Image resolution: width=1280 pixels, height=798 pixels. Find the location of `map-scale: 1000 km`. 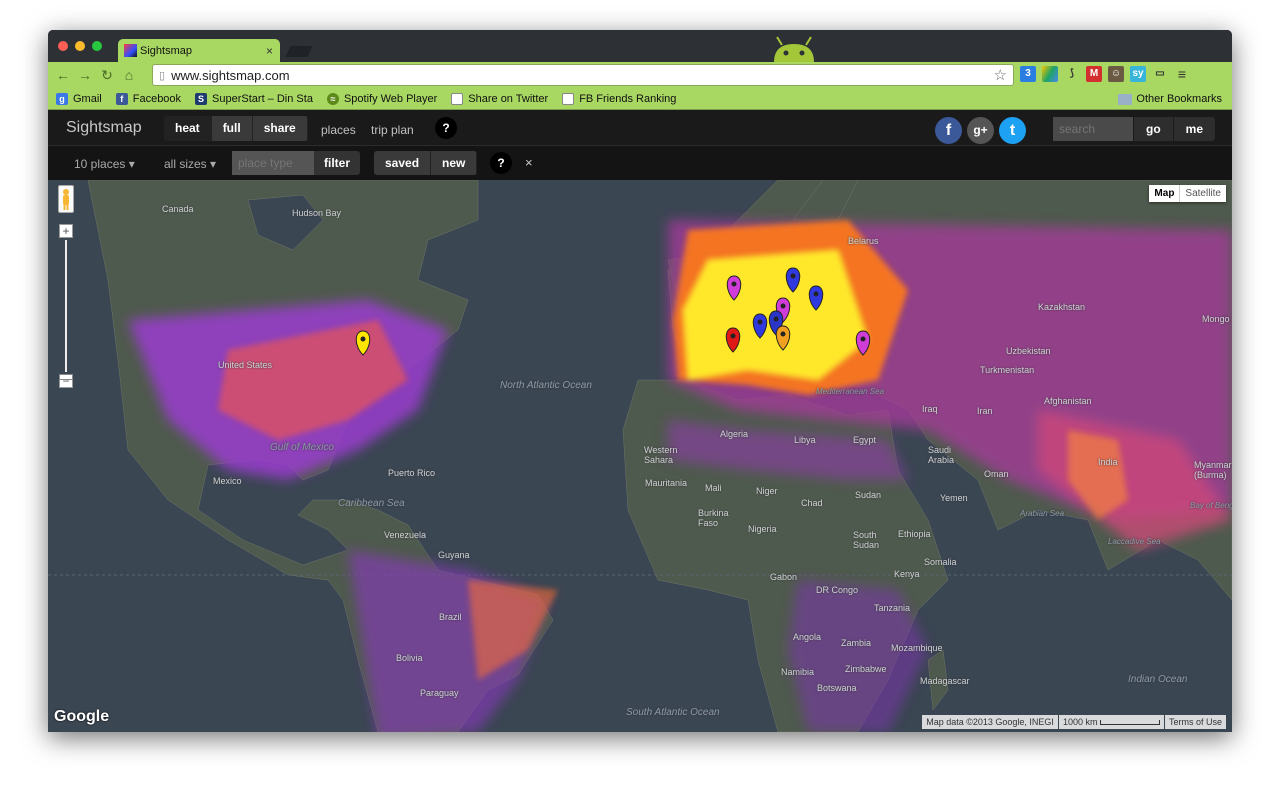

map-scale: 1000 km is located at coordinates (1111, 722).